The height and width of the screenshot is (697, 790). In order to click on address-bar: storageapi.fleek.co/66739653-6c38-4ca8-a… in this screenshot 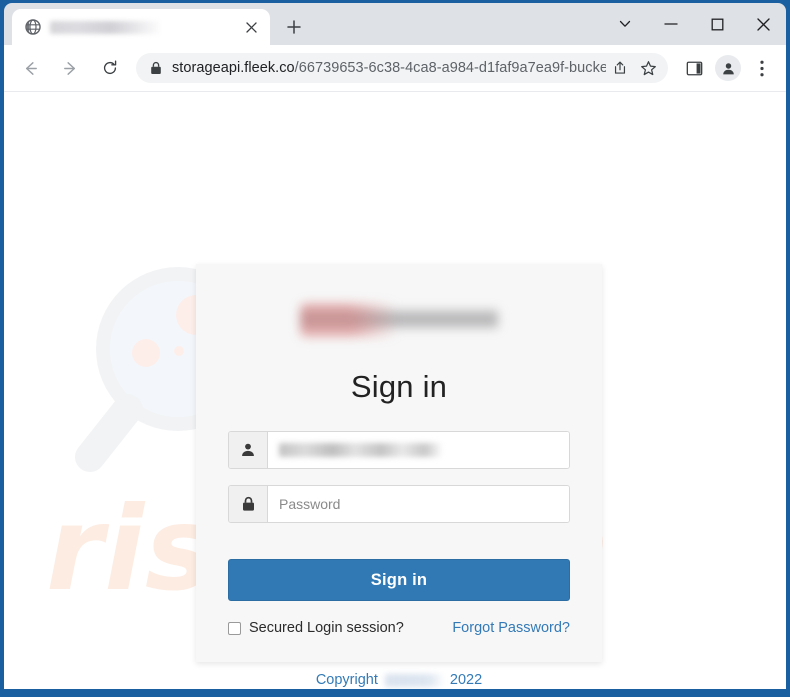, I will do `click(402, 68)`.